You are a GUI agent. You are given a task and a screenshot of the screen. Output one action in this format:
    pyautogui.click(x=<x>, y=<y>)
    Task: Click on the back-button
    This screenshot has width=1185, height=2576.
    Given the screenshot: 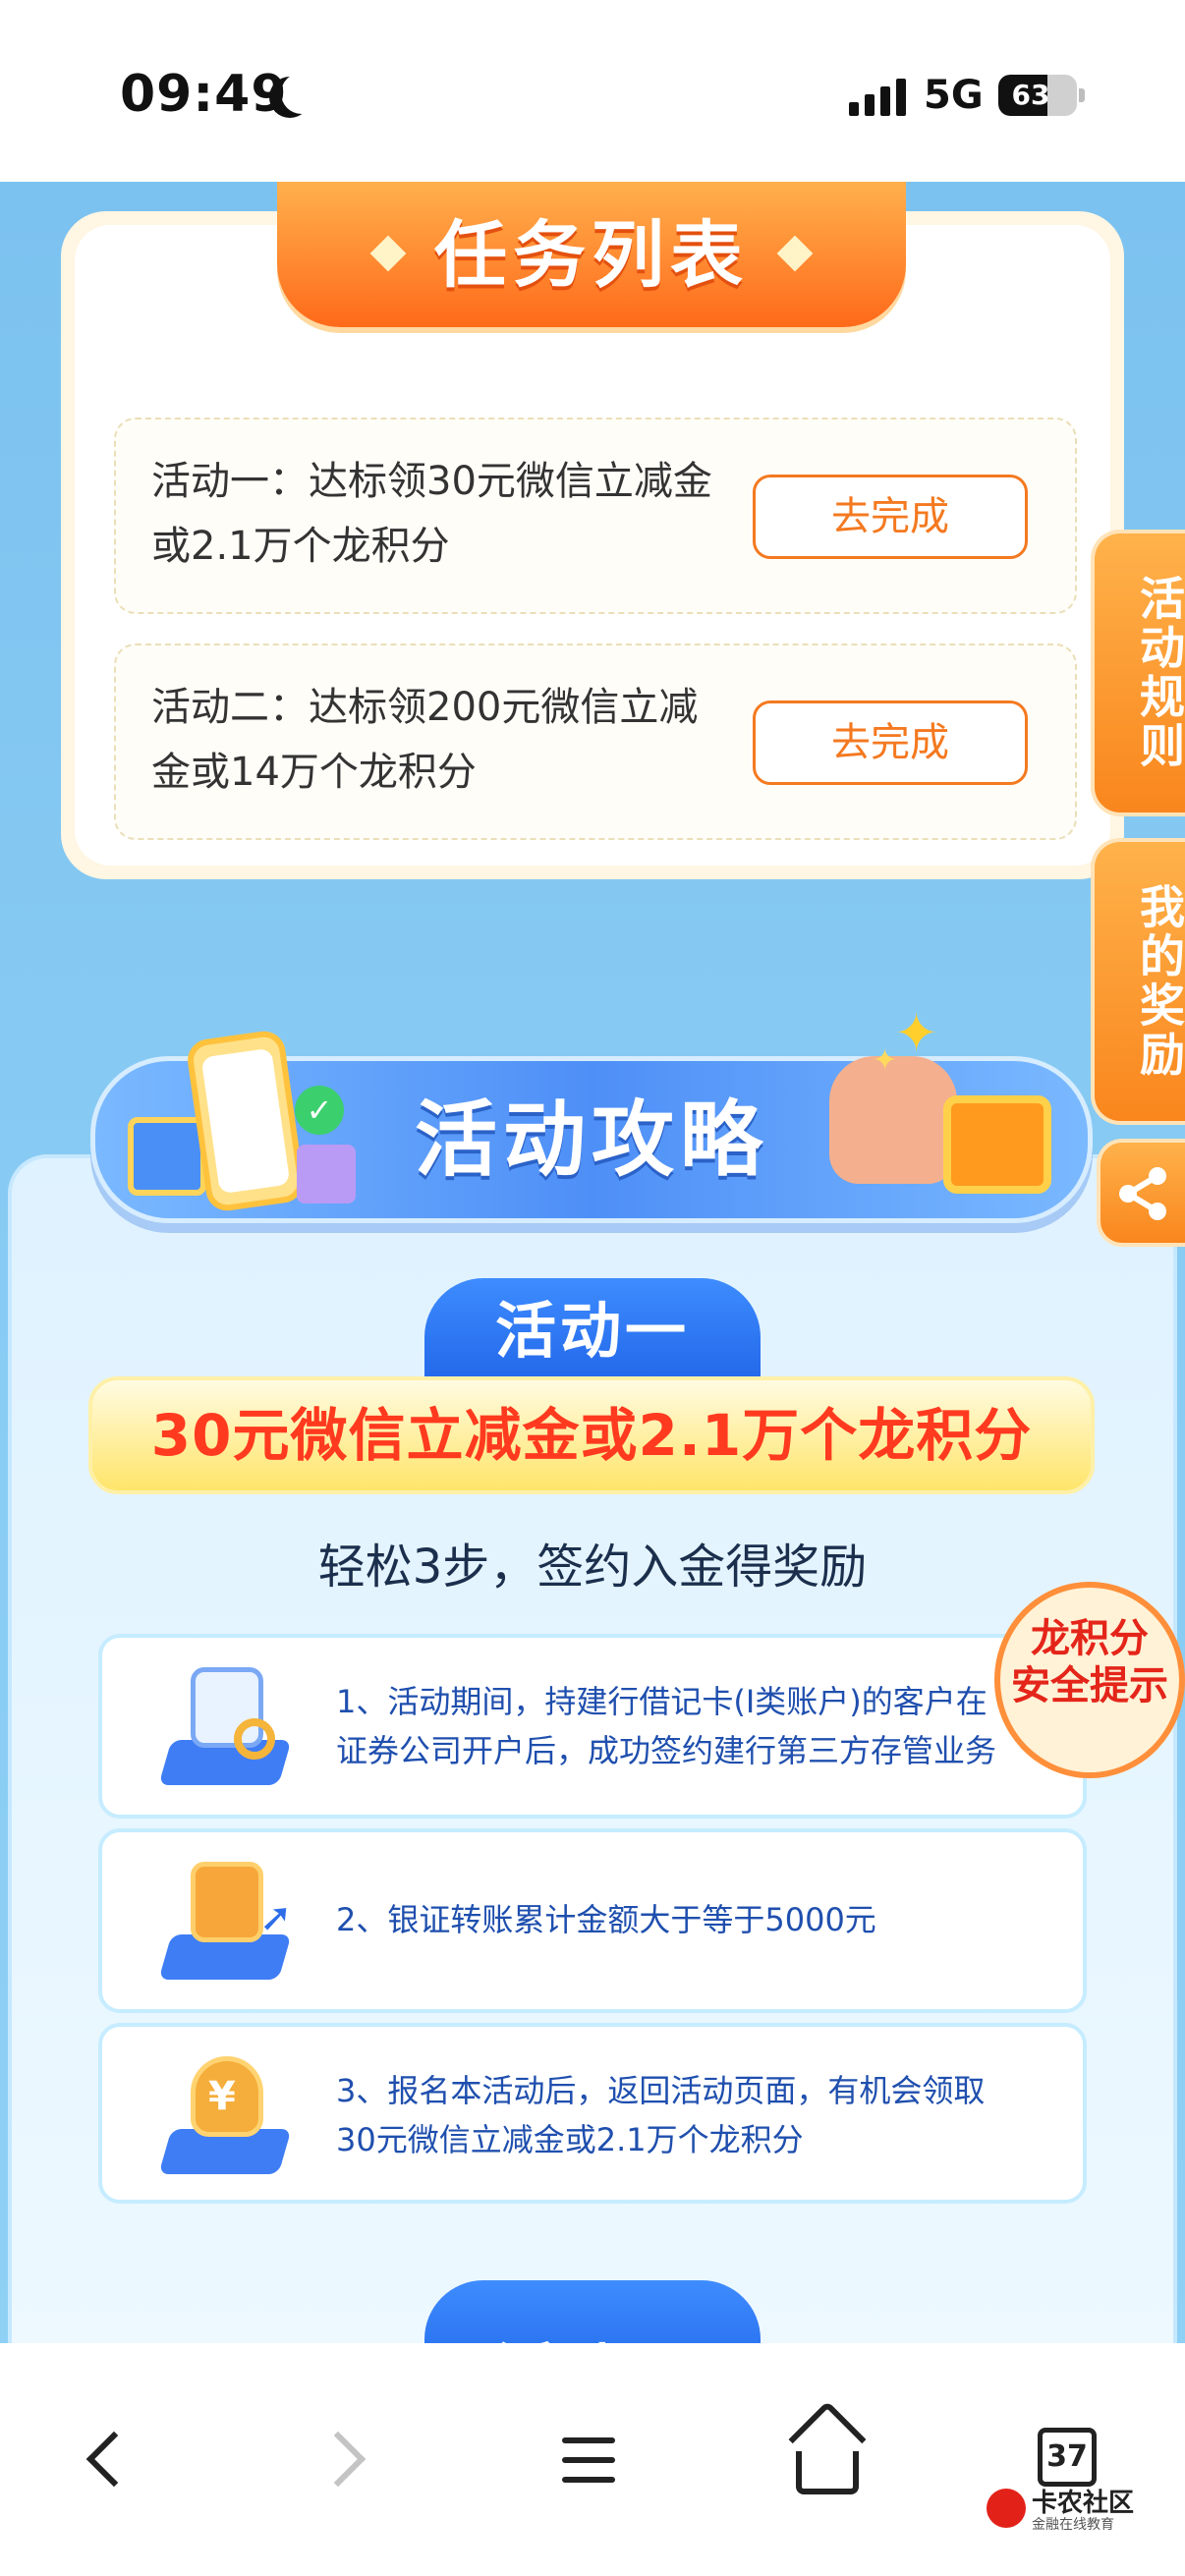 What is the action you would take?
    pyautogui.click(x=110, y=2461)
    